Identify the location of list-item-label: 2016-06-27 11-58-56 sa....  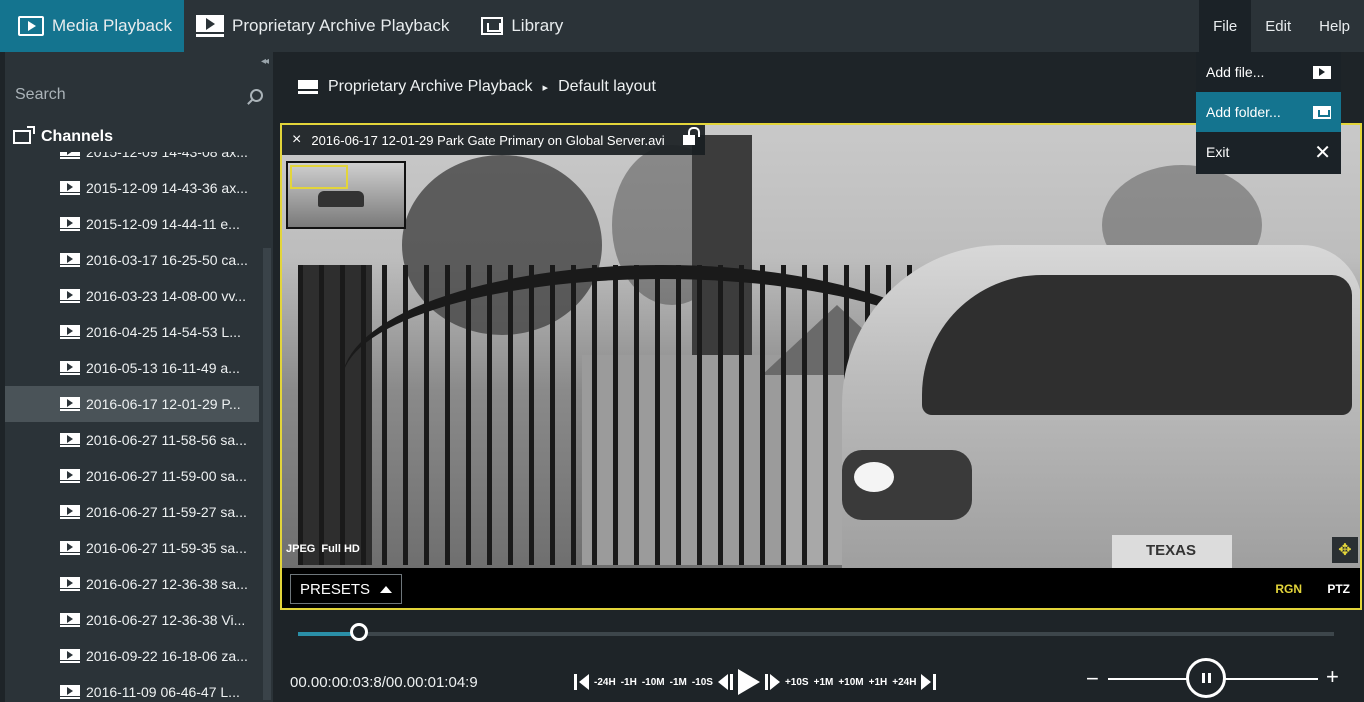
(166, 440).